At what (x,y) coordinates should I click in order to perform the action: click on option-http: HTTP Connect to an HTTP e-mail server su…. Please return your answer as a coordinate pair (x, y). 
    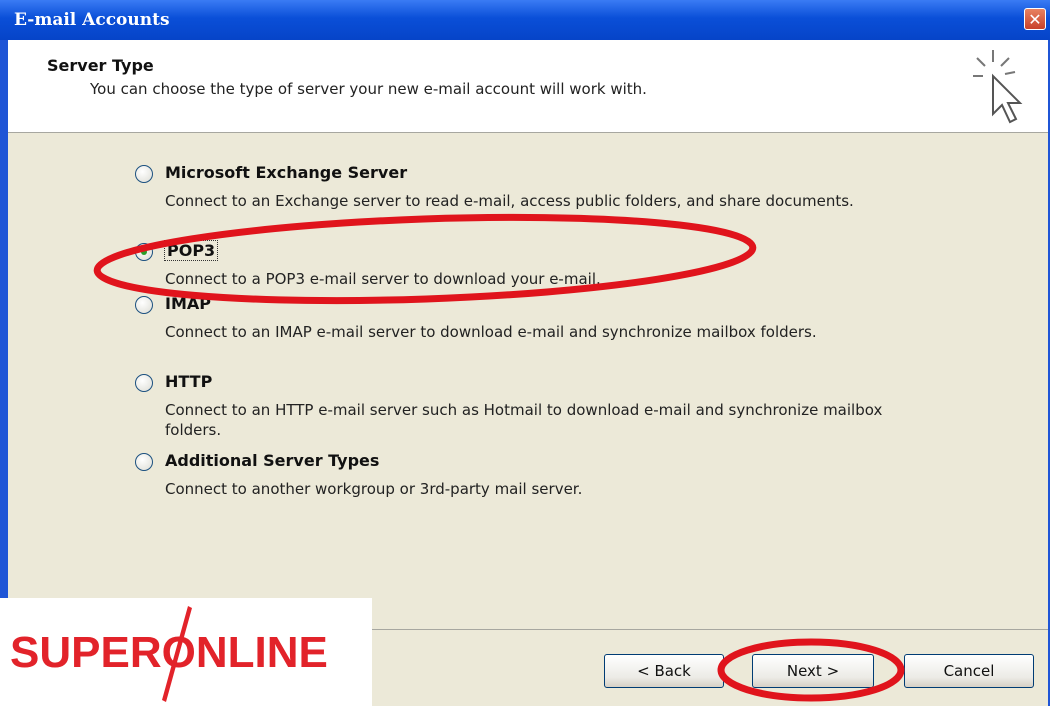
    Looking at the image, I should click on (515, 408).